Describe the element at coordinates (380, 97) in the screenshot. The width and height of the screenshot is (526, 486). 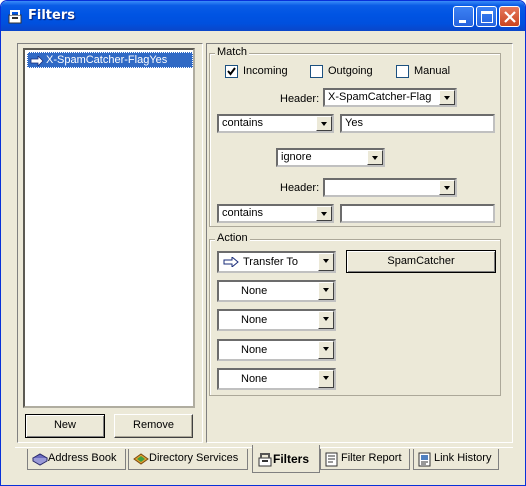
I see `header1-value: X-SpamCatcher-Flag` at that location.